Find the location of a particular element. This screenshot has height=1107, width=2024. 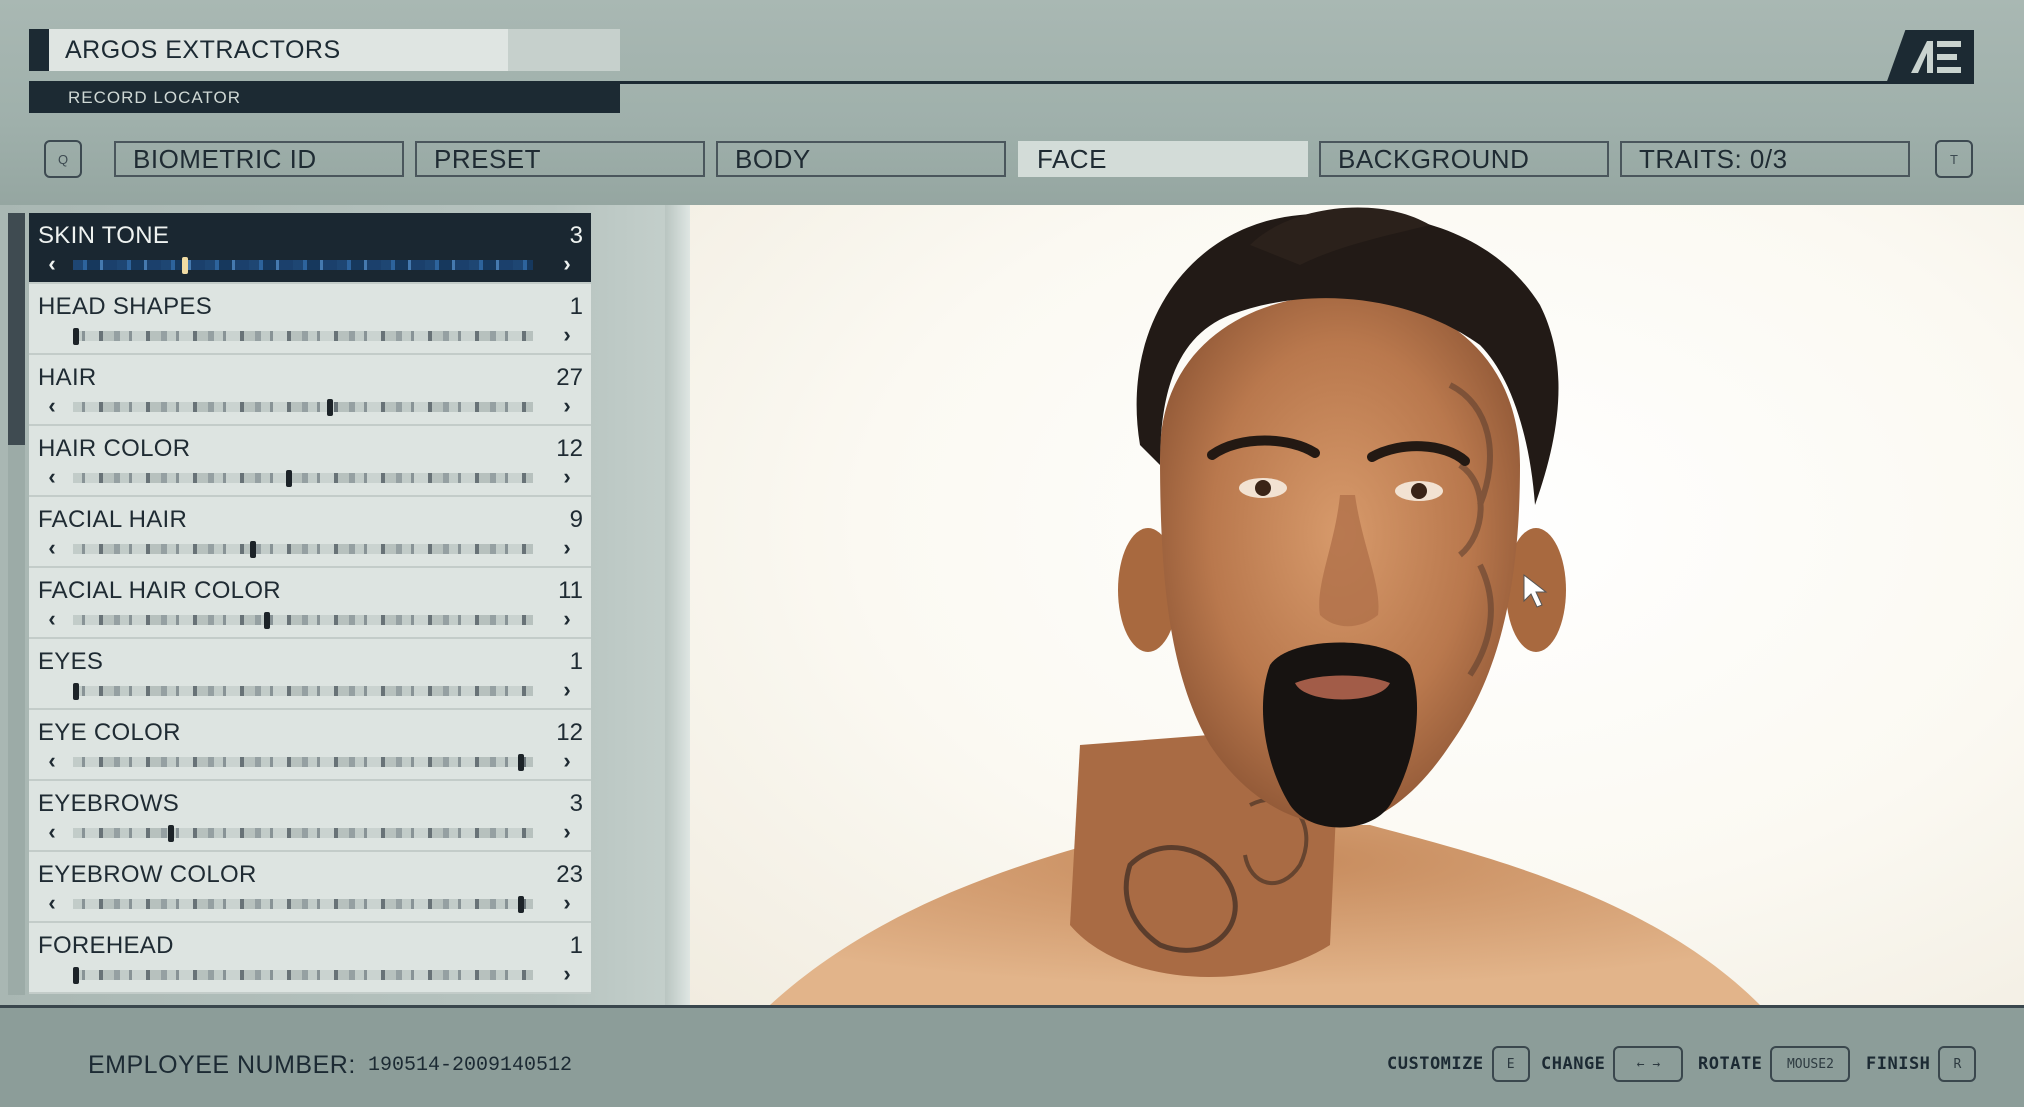

panel-separator is located at coordinates (677, 605).